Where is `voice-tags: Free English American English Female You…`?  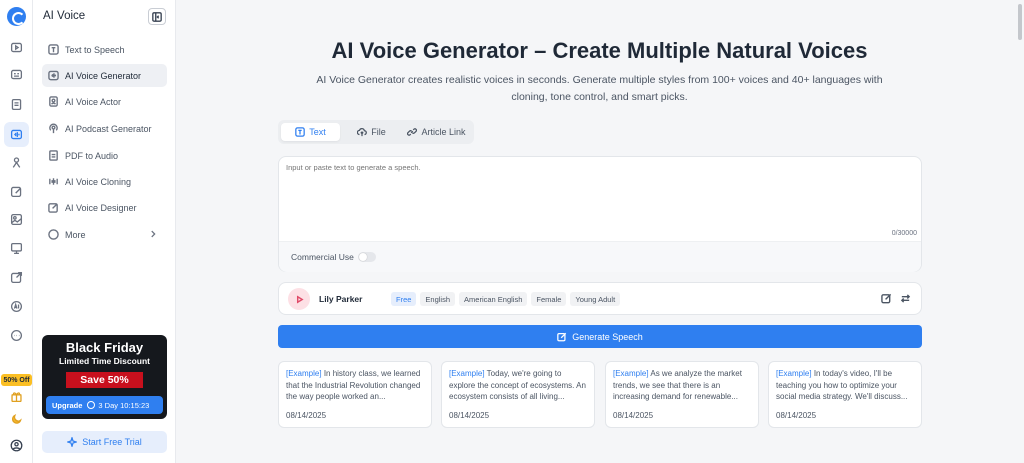
voice-tags: Free English American English Female You… is located at coordinates (506, 299).